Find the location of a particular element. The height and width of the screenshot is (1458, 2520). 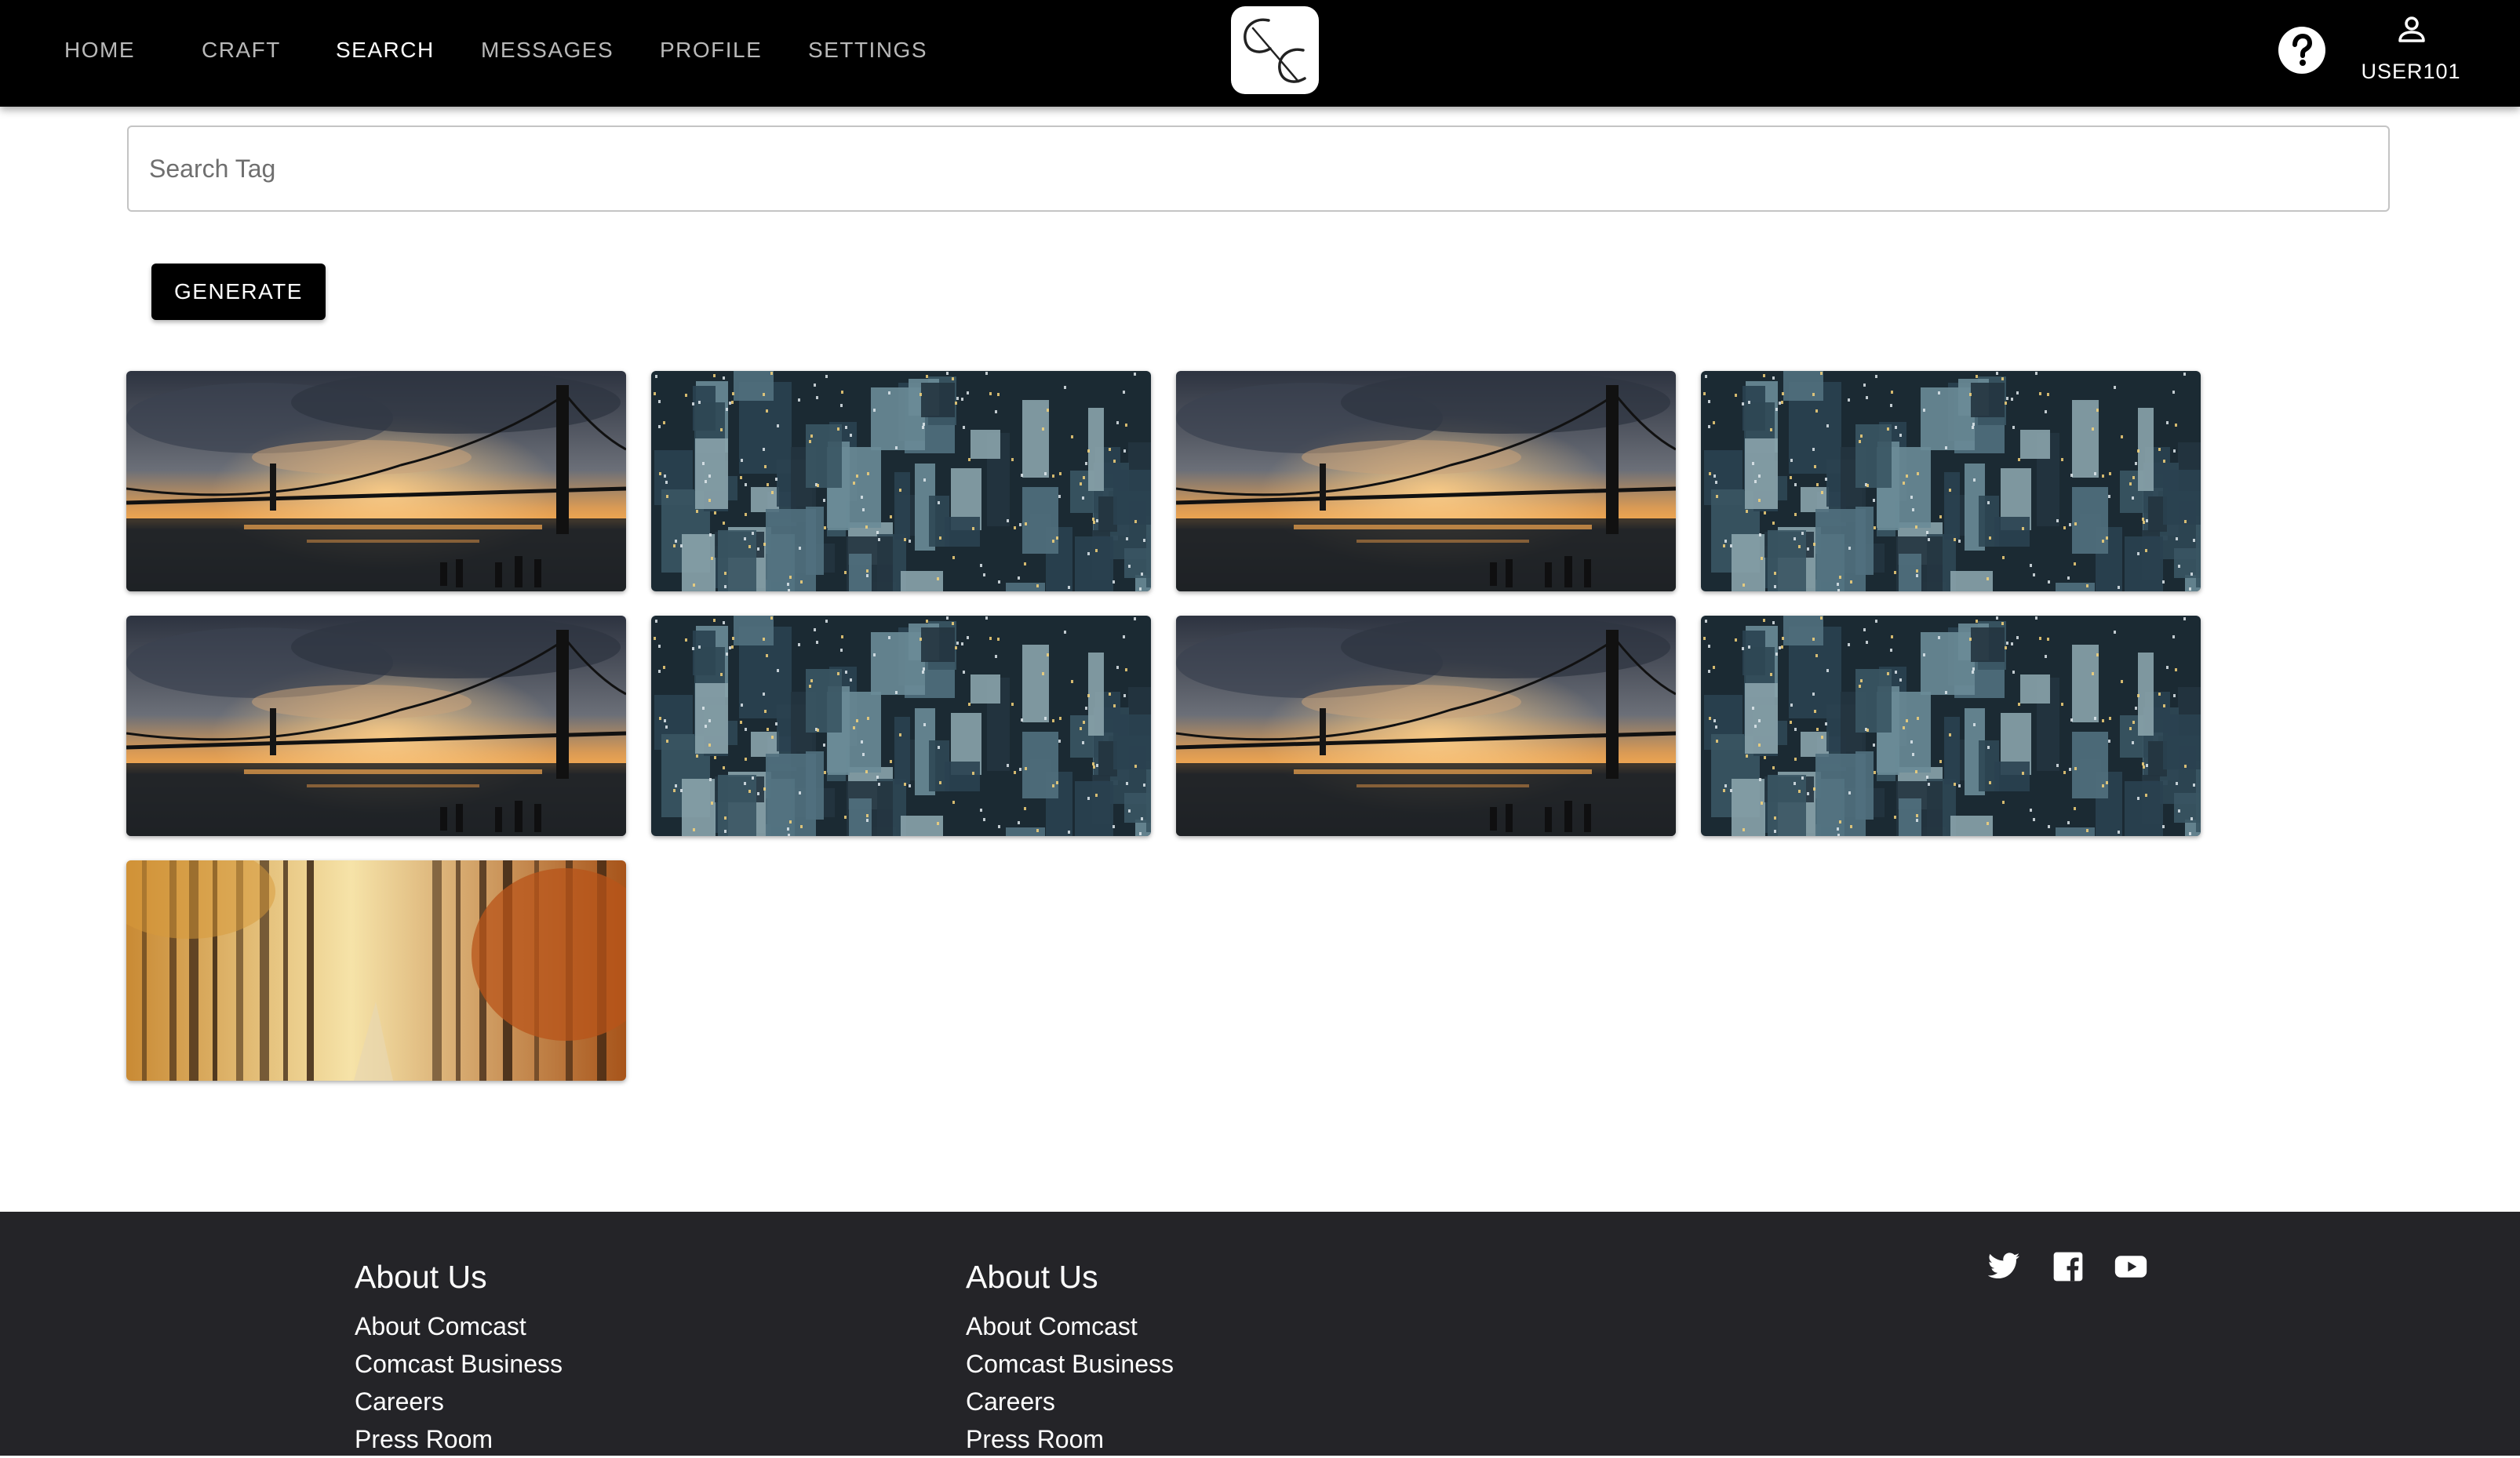

logo-mark is located at coordinates (1275, 50).